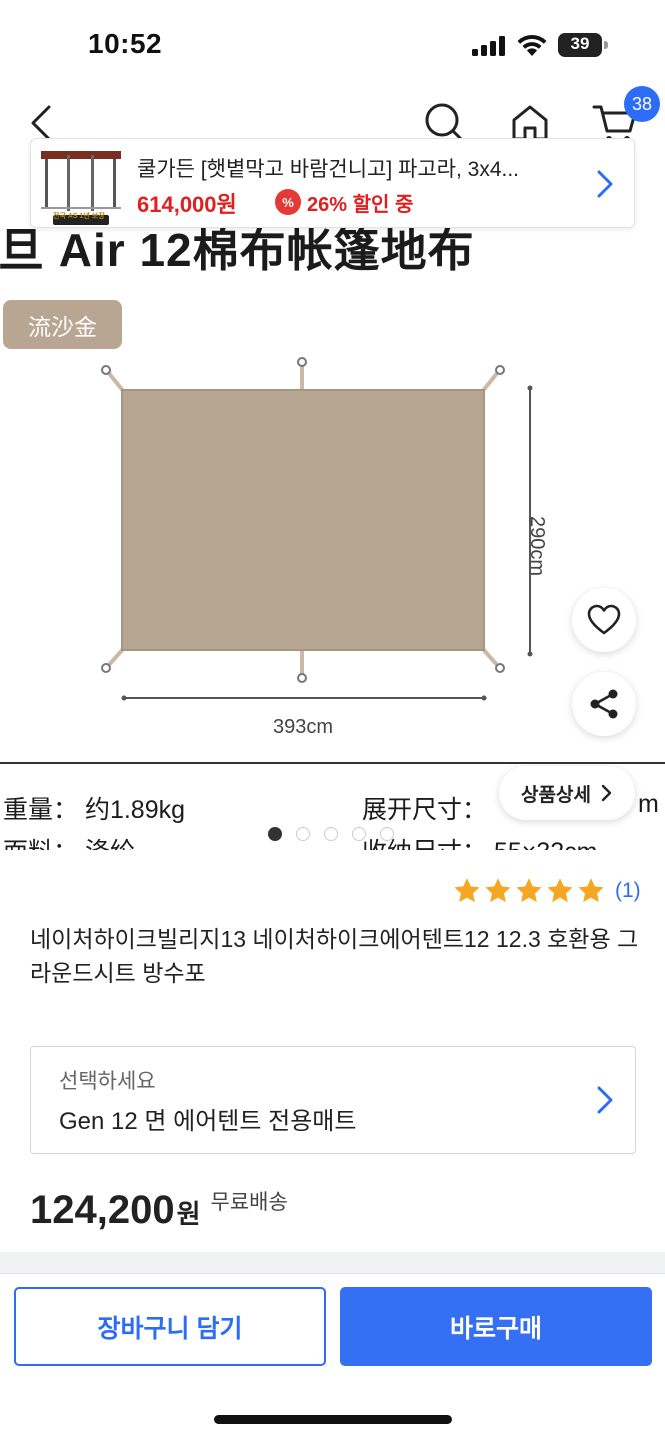 The width and height of the screenshot is (665, 1440). What do you see at coordinates (303, 520) in the screenshot?
I see `ground-sheet` at bounding box center [303, 520].